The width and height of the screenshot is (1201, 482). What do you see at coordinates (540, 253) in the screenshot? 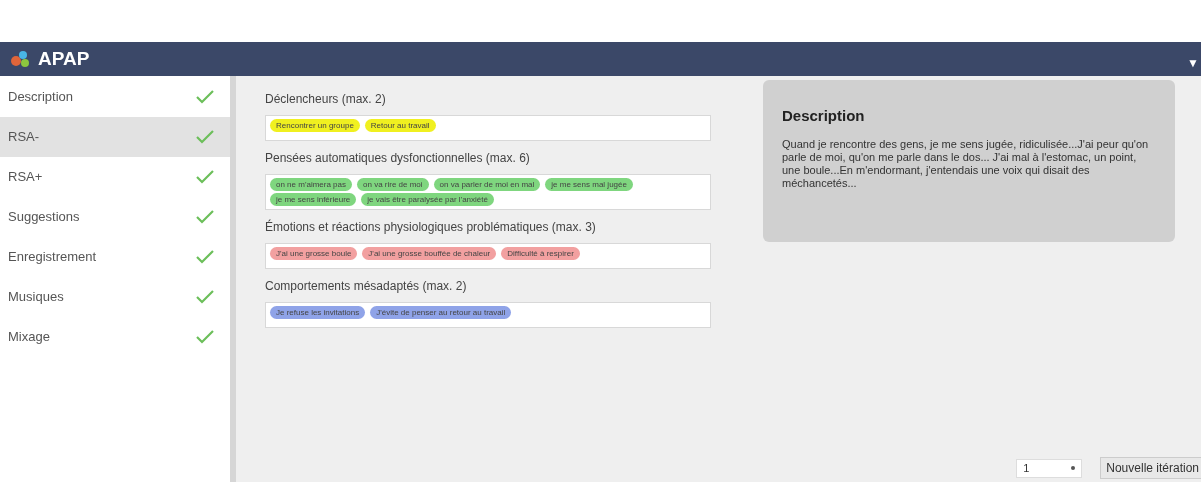
I see `tag-chip: Difficulté à respirer` at bounding box center [540, 253].